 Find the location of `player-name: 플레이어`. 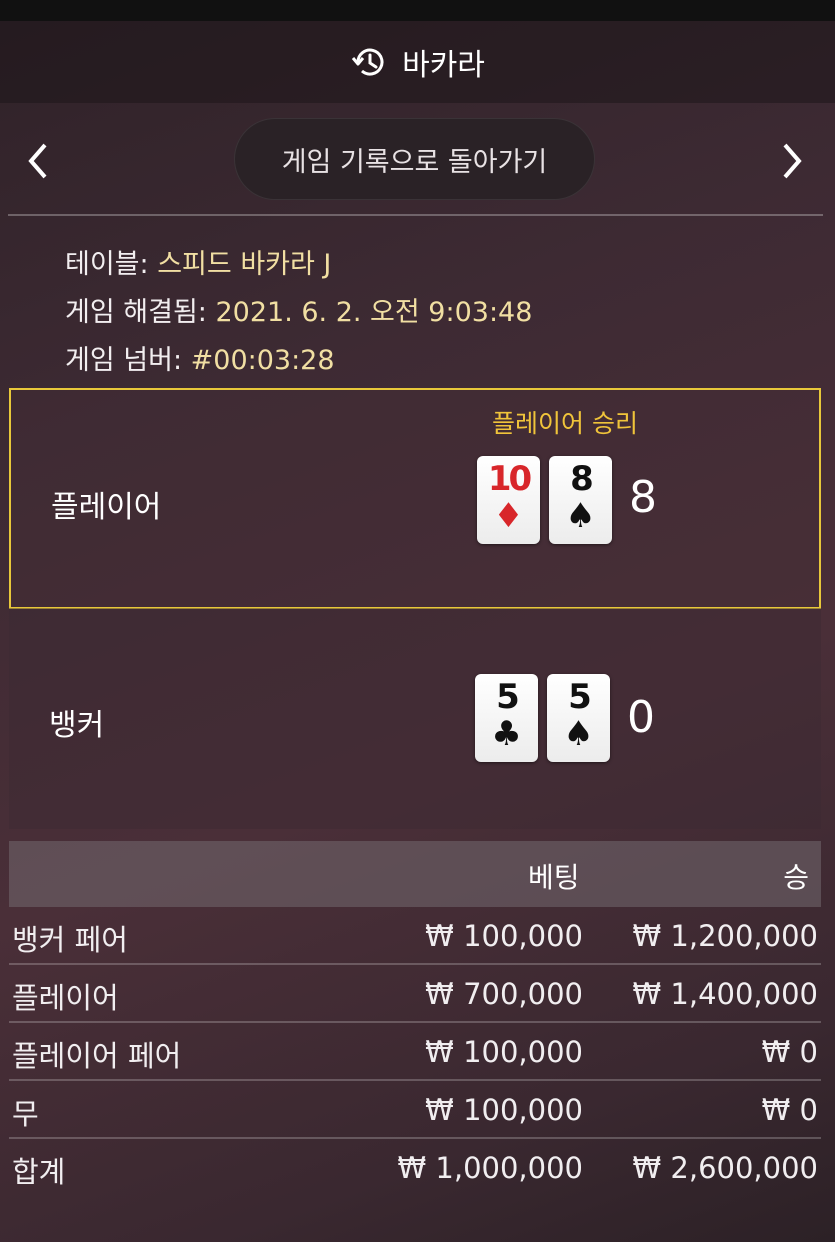

player-name: 플레이어 is located at coordinates (106, 507).